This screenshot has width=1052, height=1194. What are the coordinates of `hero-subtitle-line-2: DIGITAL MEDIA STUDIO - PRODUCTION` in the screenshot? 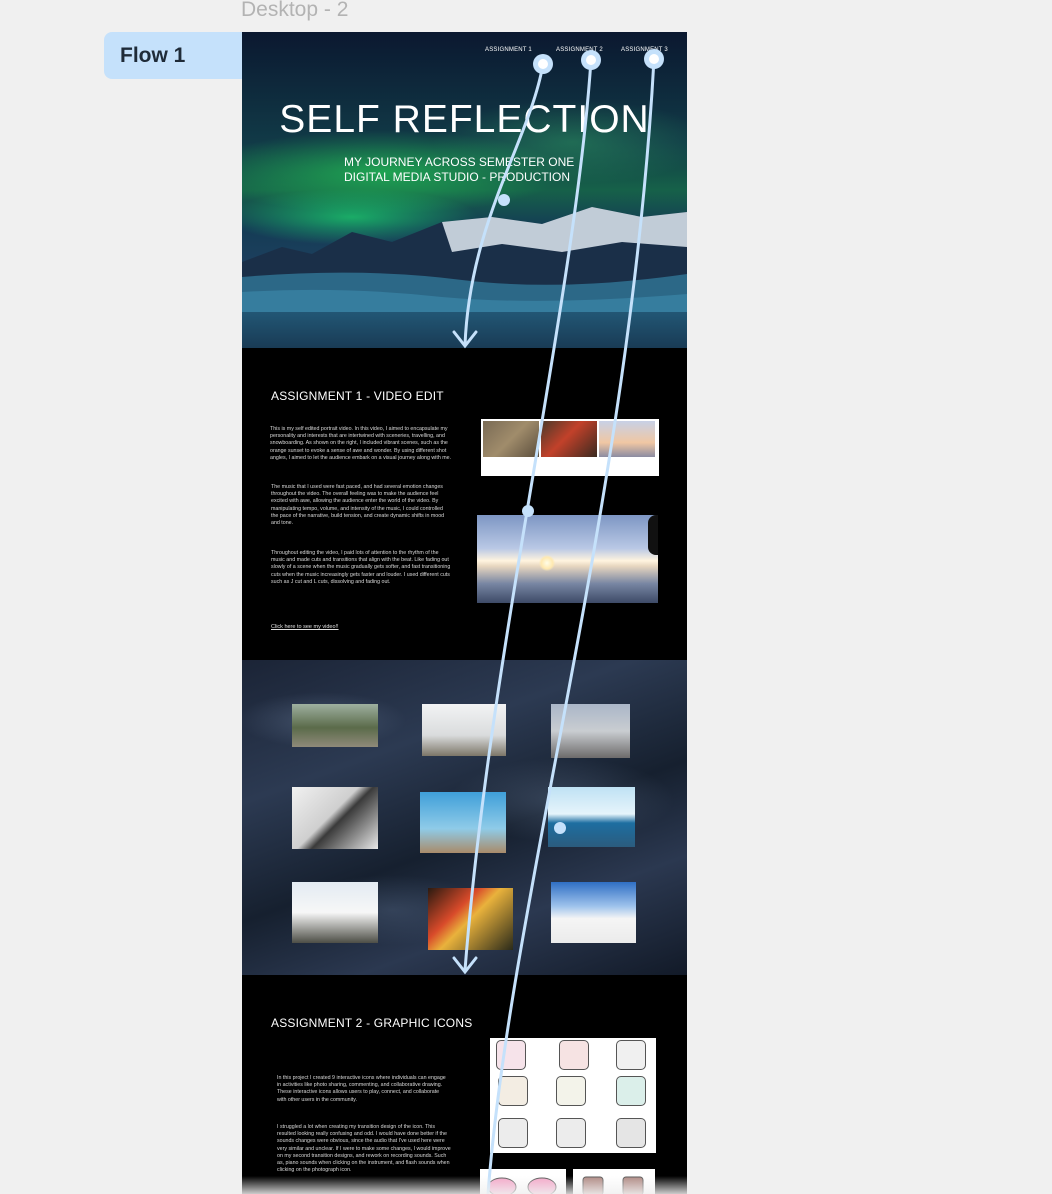 It's located at (457, 177).